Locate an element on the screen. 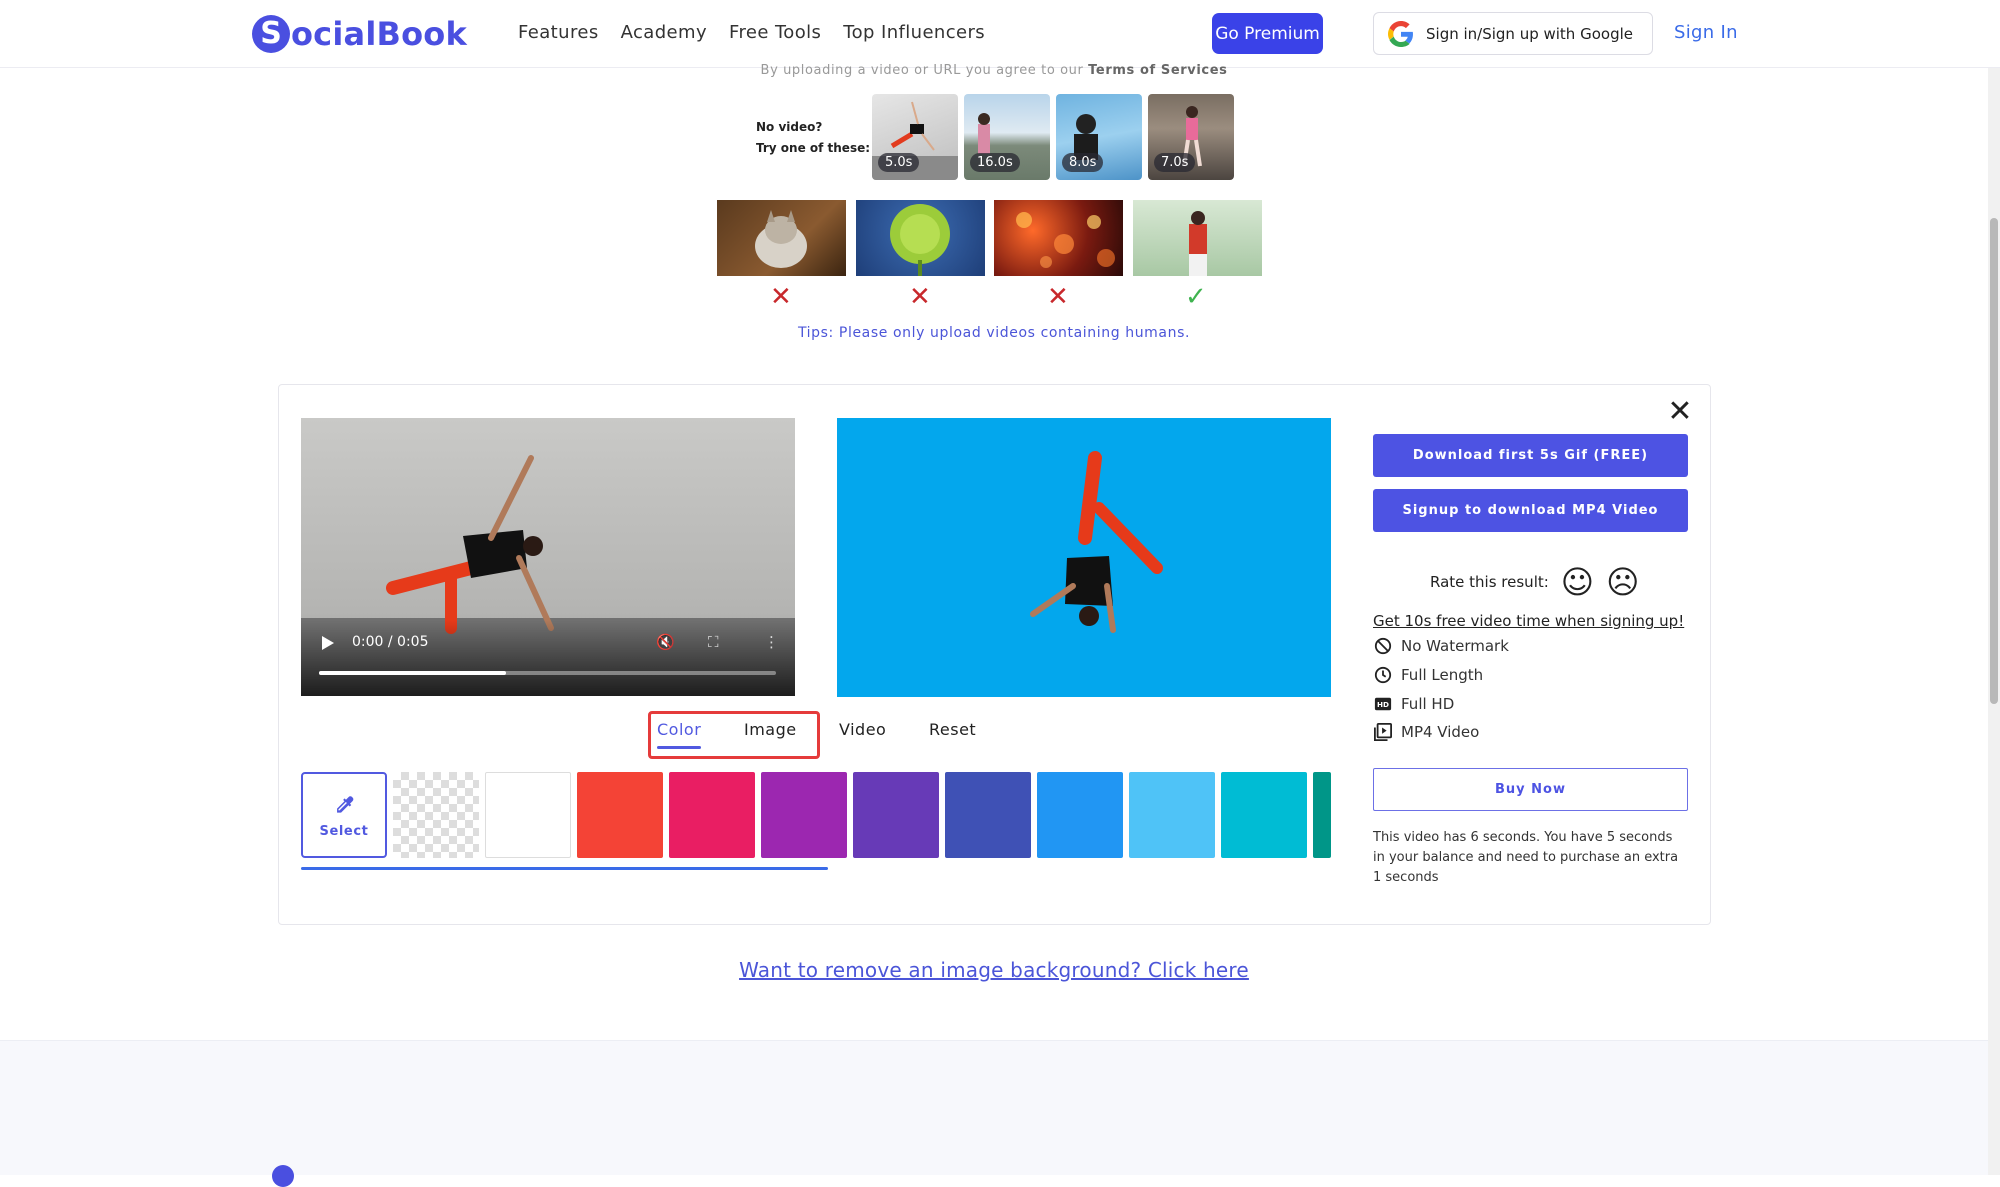  video-file-icon is located at coordinates (1383, 732).